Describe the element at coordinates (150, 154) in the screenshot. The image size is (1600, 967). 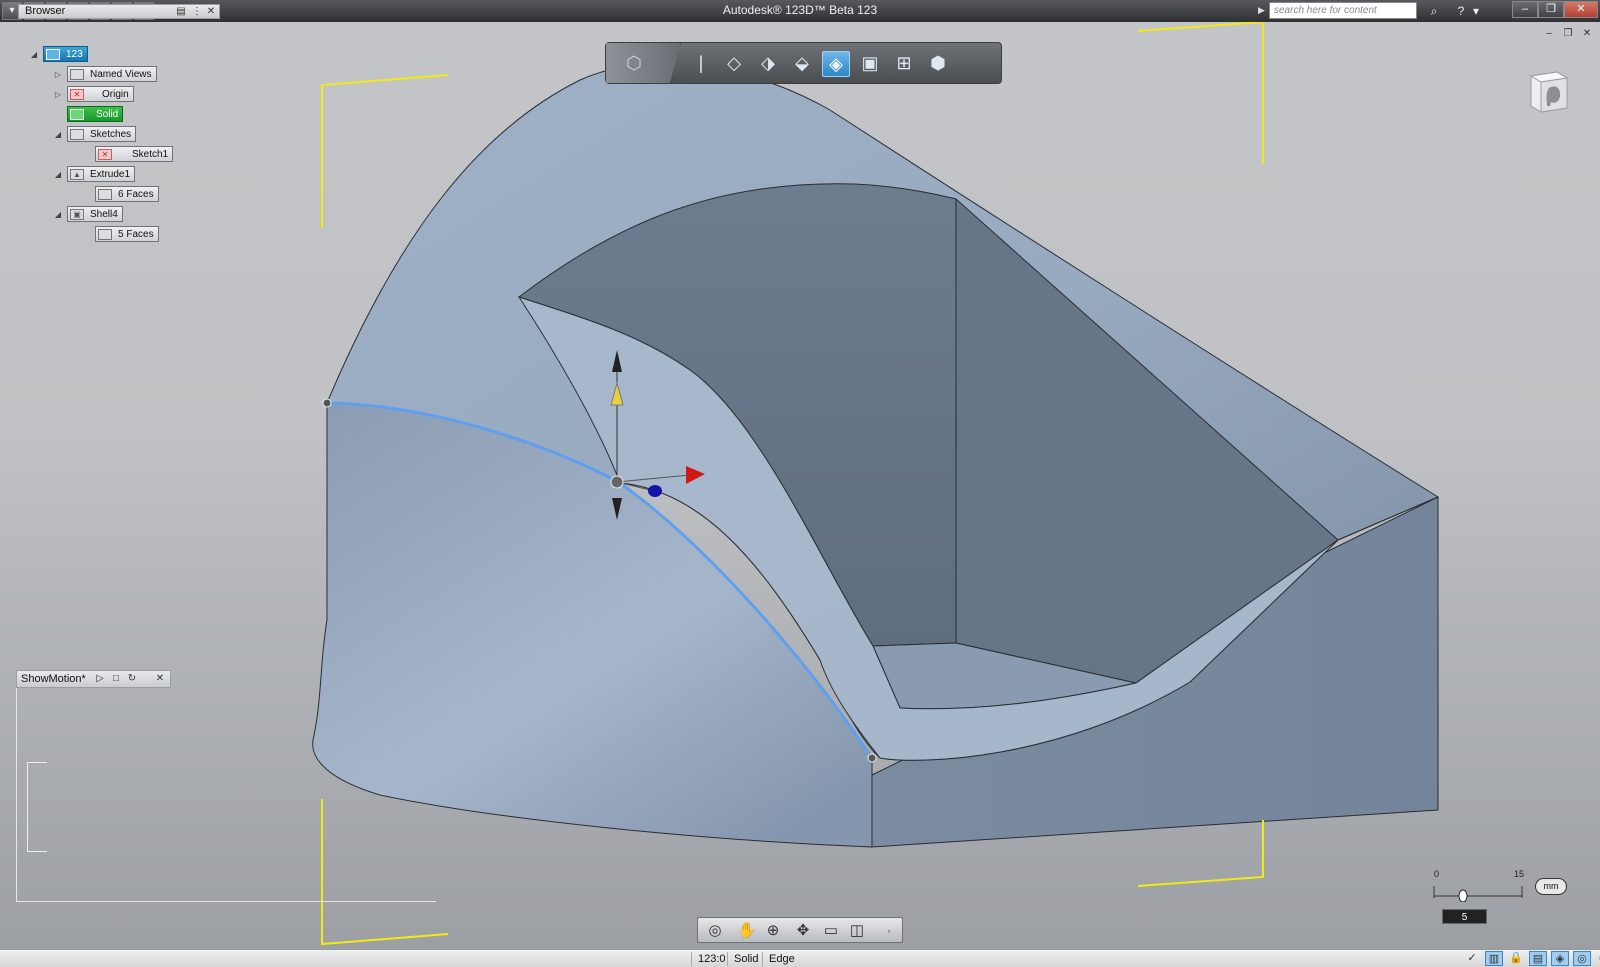
I see `tree-item-label: Sketch1` at that location.